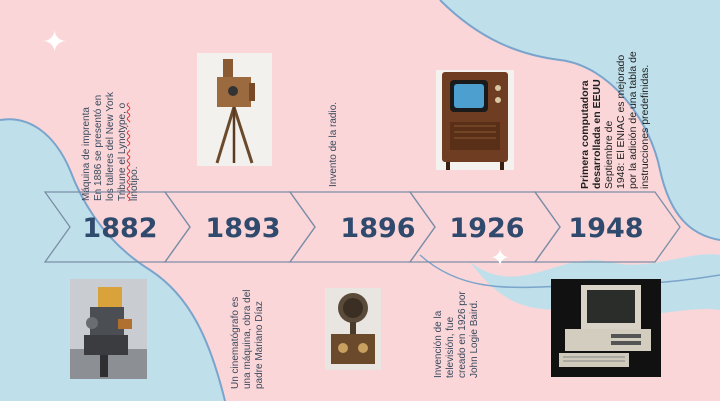  I want to click on year-1926: 1926, so click(486, 228).